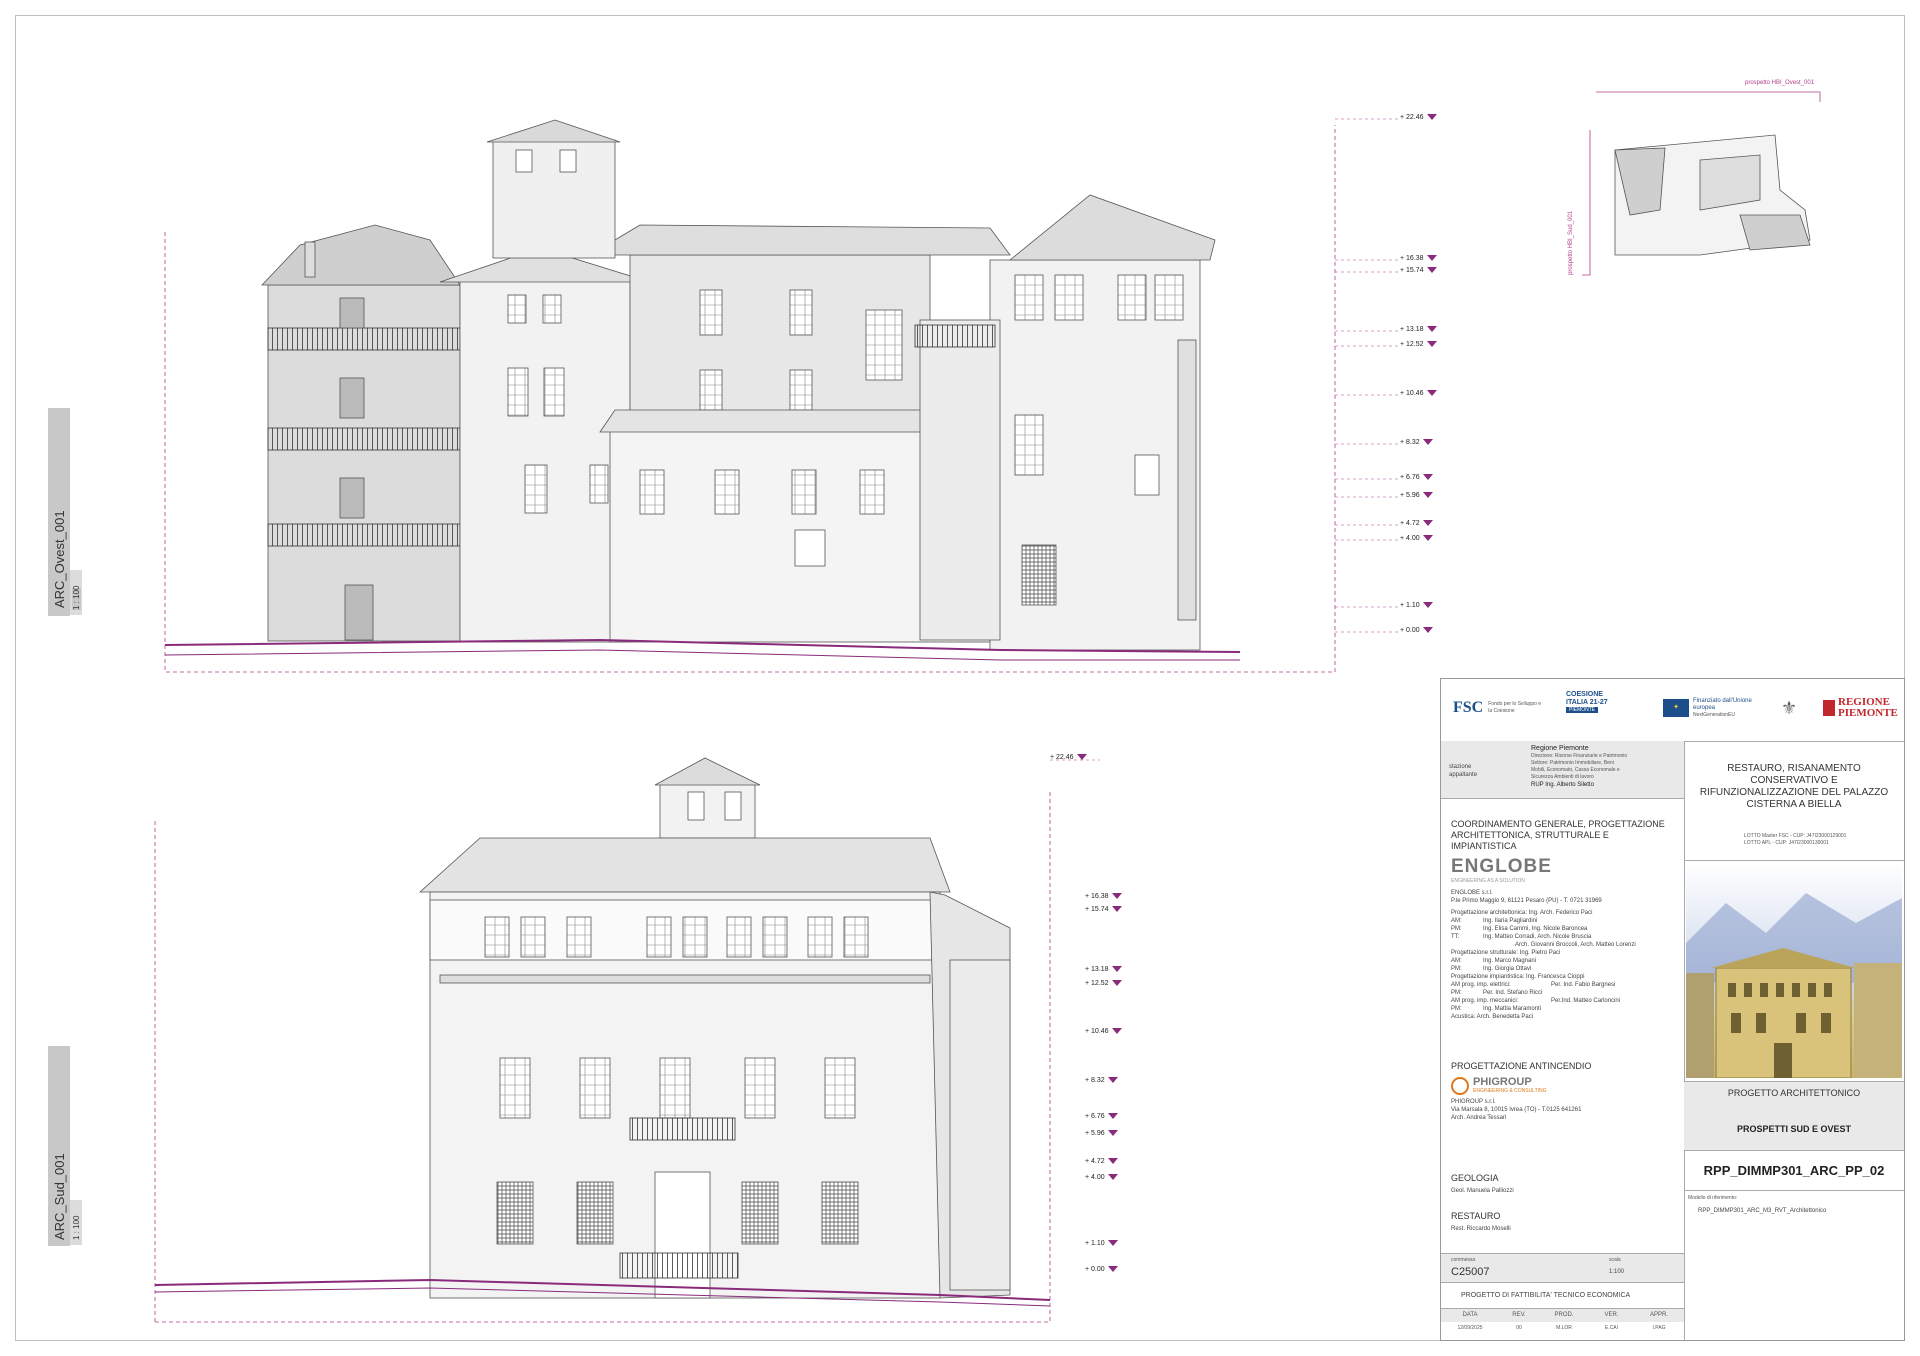 Image resolution: width=1920 pixels, height=1356 pixels. Describe the element at coordinates (1562, 1268) in the screenshot. I see `commessa-cell: commessa C25007 scala 1:100` at that location.